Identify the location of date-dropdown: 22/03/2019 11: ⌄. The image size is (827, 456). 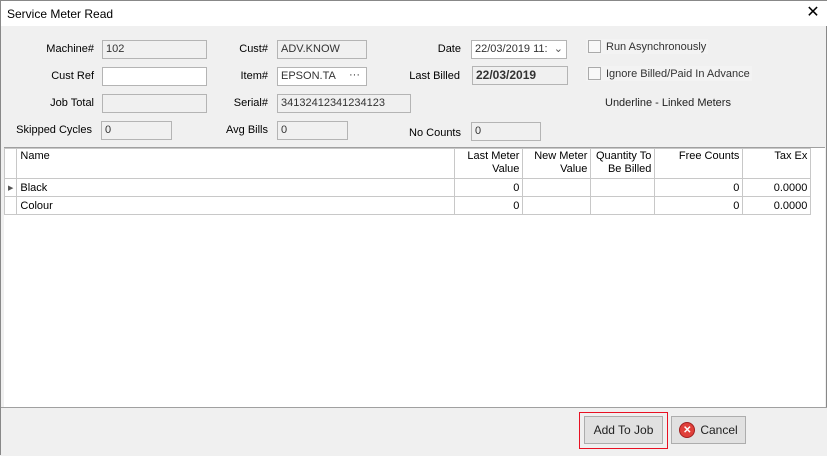
(519, 49).